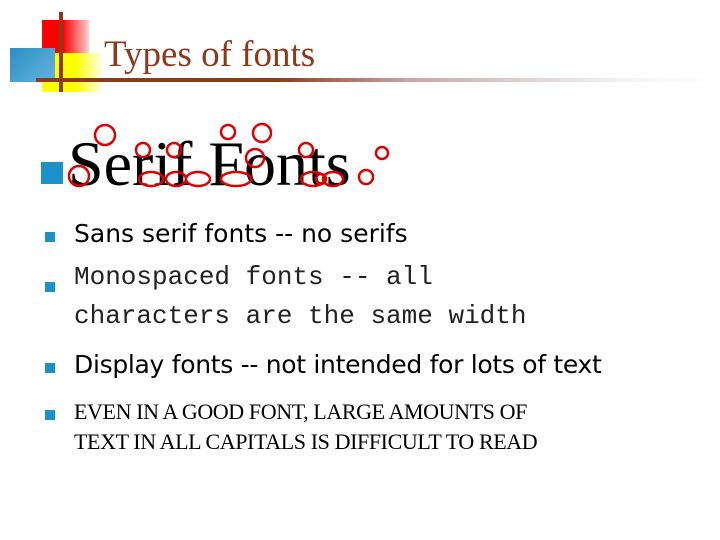 The height and width of the screenshot is (540, 720). What do you see at coordinates (209, 163) in the screenshot?
I see `serif-fonts-heading: Serif Fonts` at bounding box center [209, 163].